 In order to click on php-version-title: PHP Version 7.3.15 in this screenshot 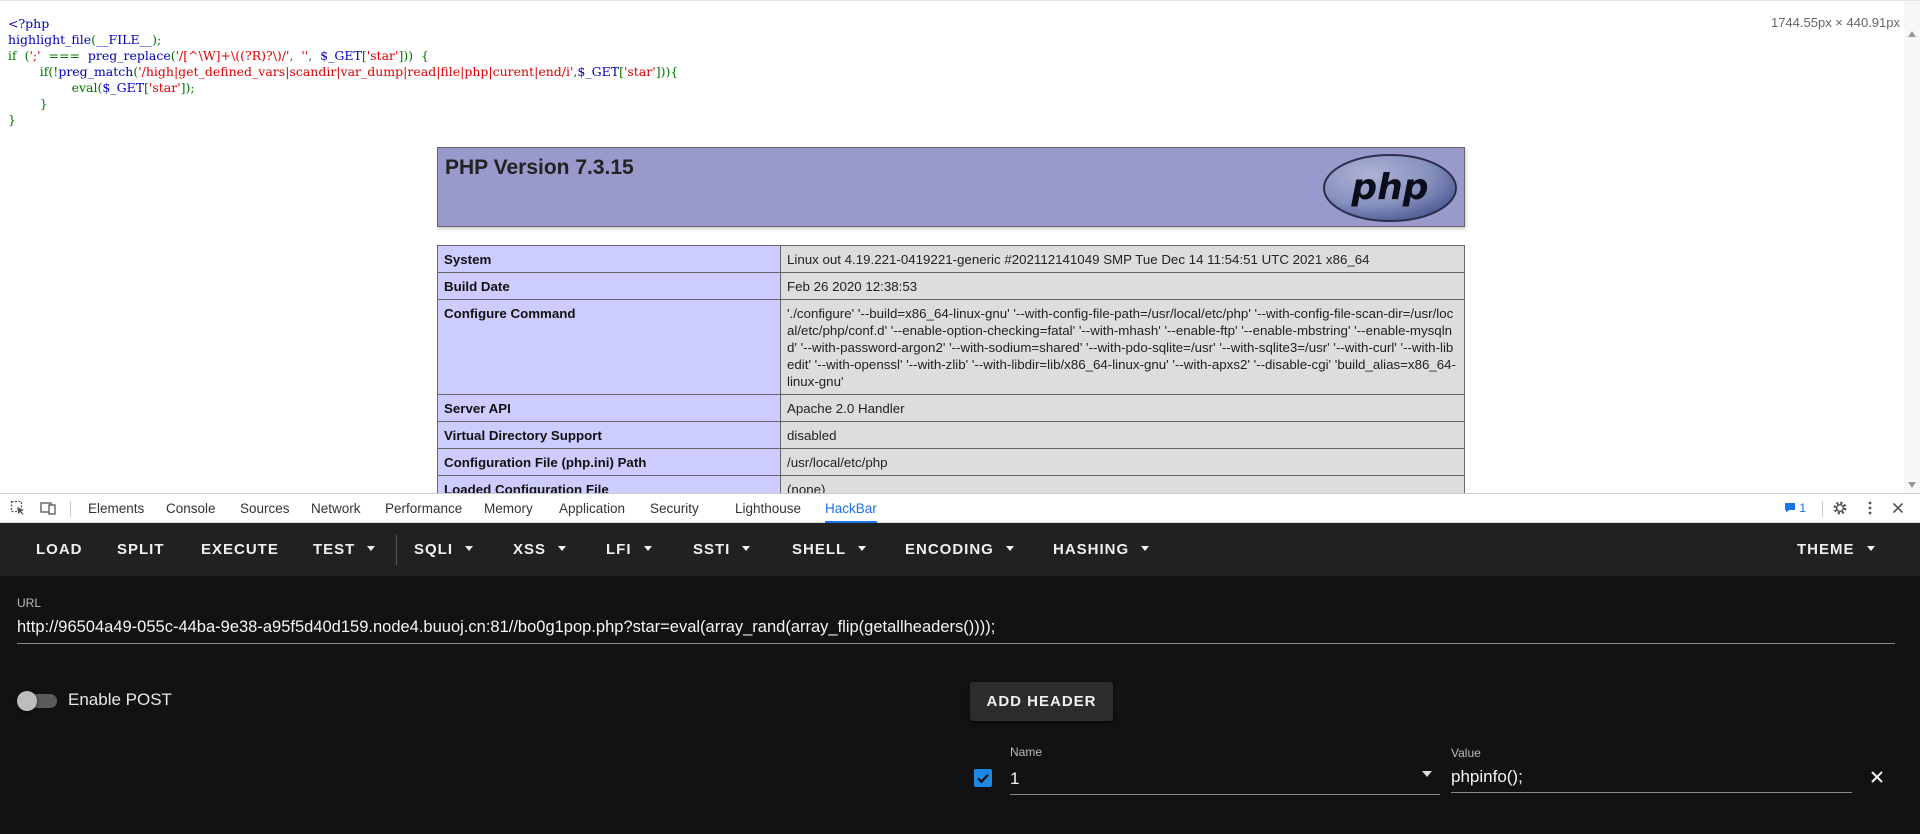, I will do `click(539, 167)`.